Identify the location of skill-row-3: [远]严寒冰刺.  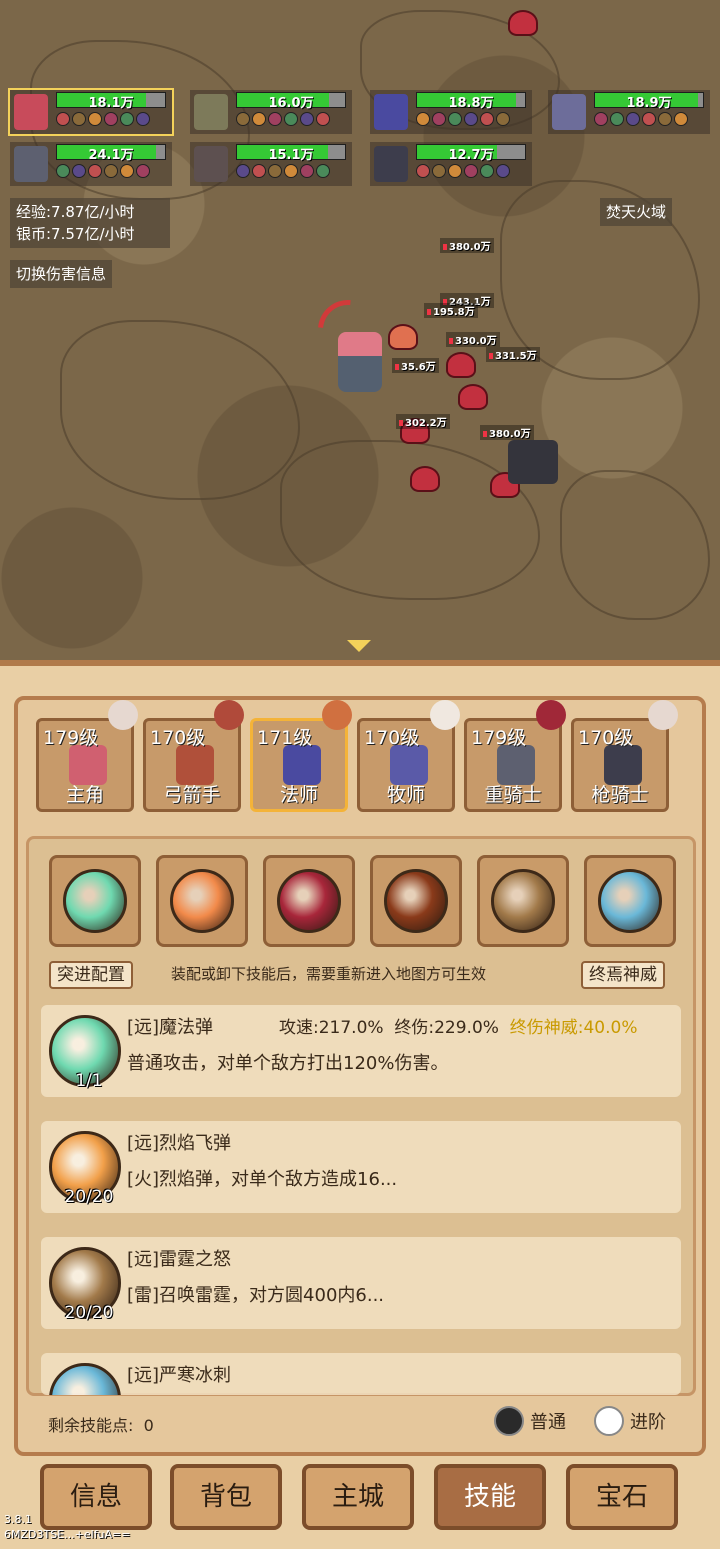
(361, 1374).